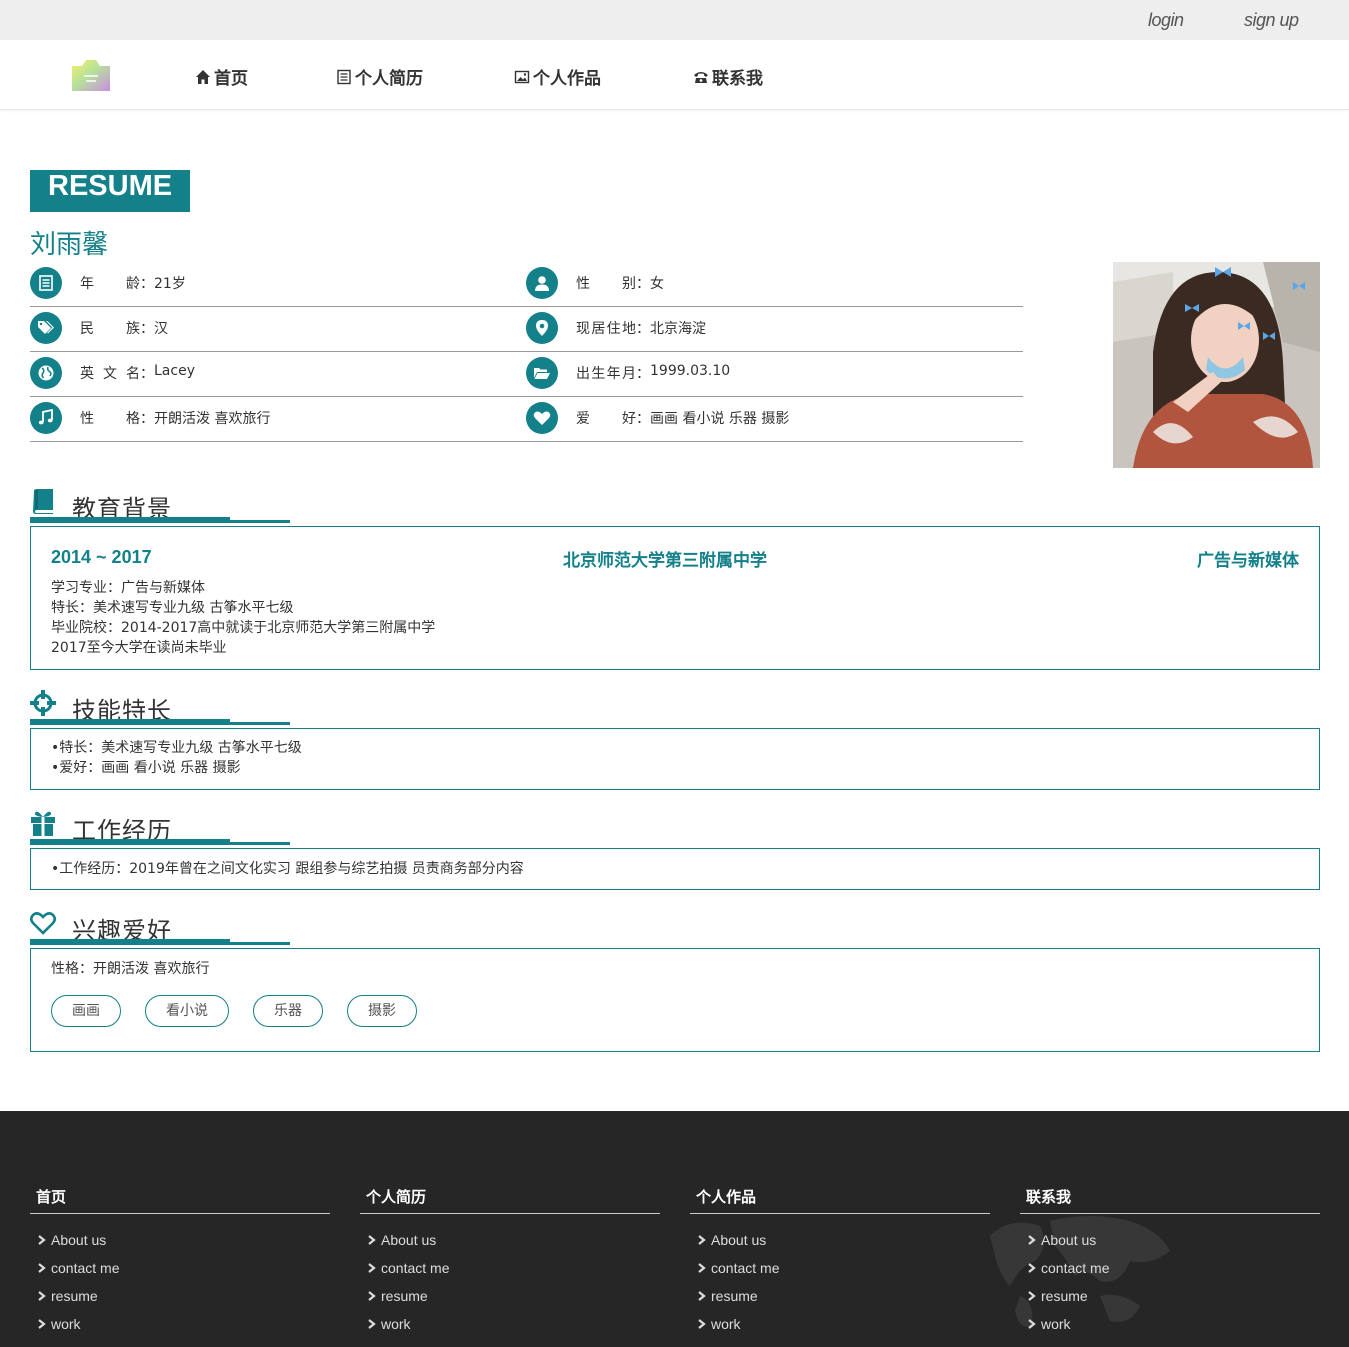 Image resolution: width=1349 pixels, height=1347 pixels. Describe the element at coordinates (112, 373) in the screenshot. I see `info-english-name: 英文名： Lacey` at that location.